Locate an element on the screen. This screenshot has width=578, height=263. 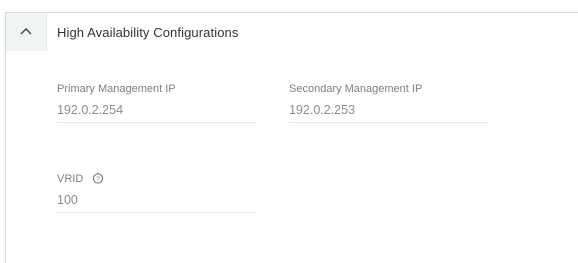
section-header: High Availability Configurations is located at coordinates (292, 32).